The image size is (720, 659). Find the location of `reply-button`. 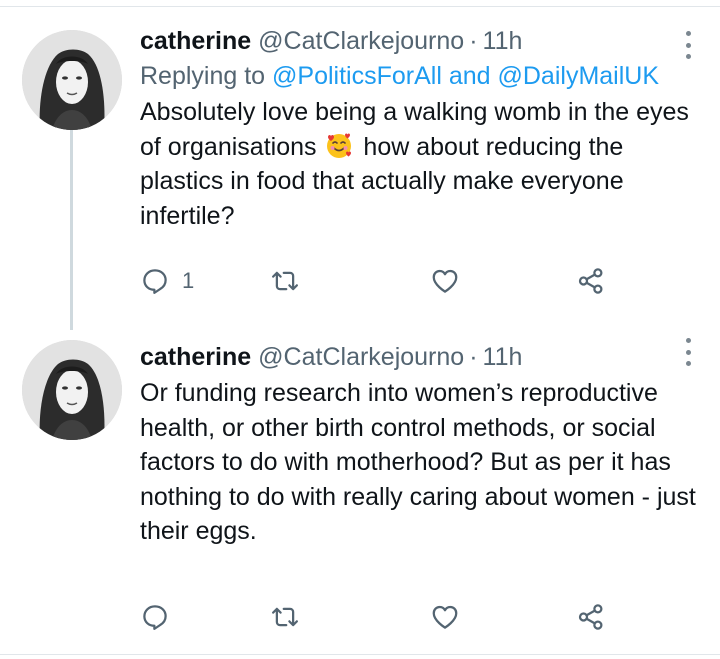

reply-button is located at coordinates (161, 617).